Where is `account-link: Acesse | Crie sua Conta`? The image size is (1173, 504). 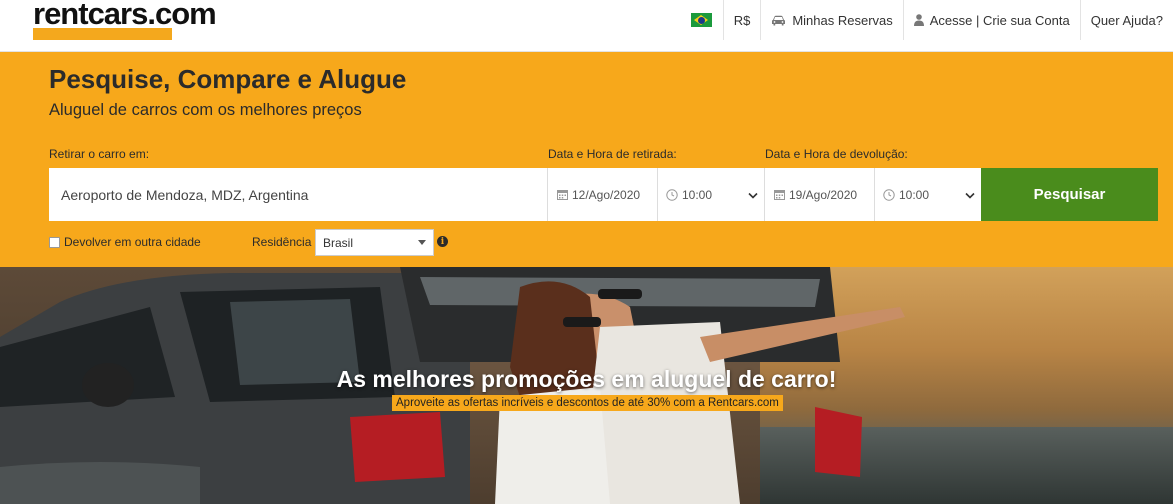
account-link: Acesse | Crie sua Conta is located at coordinates (991, 20).